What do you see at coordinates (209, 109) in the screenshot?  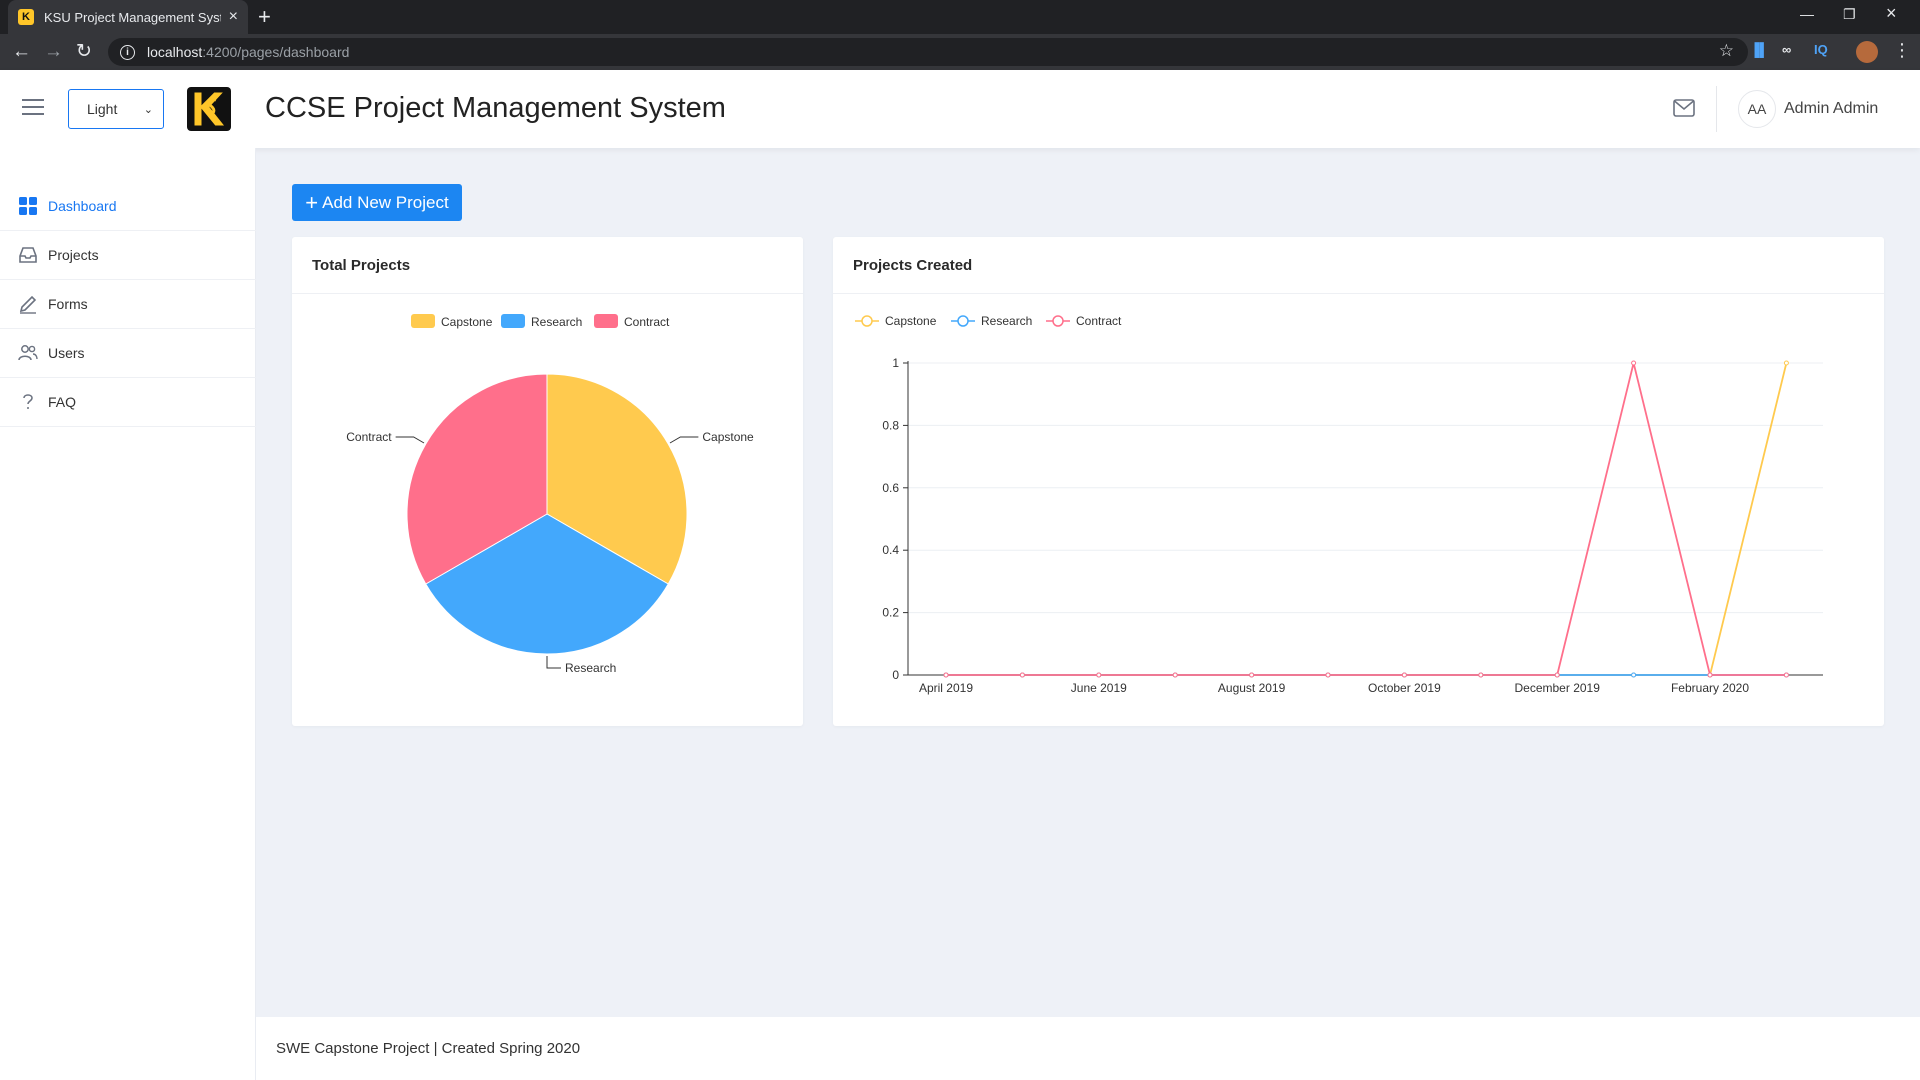 I see `ksu-logo-icon` at bounding box center [209, 109].